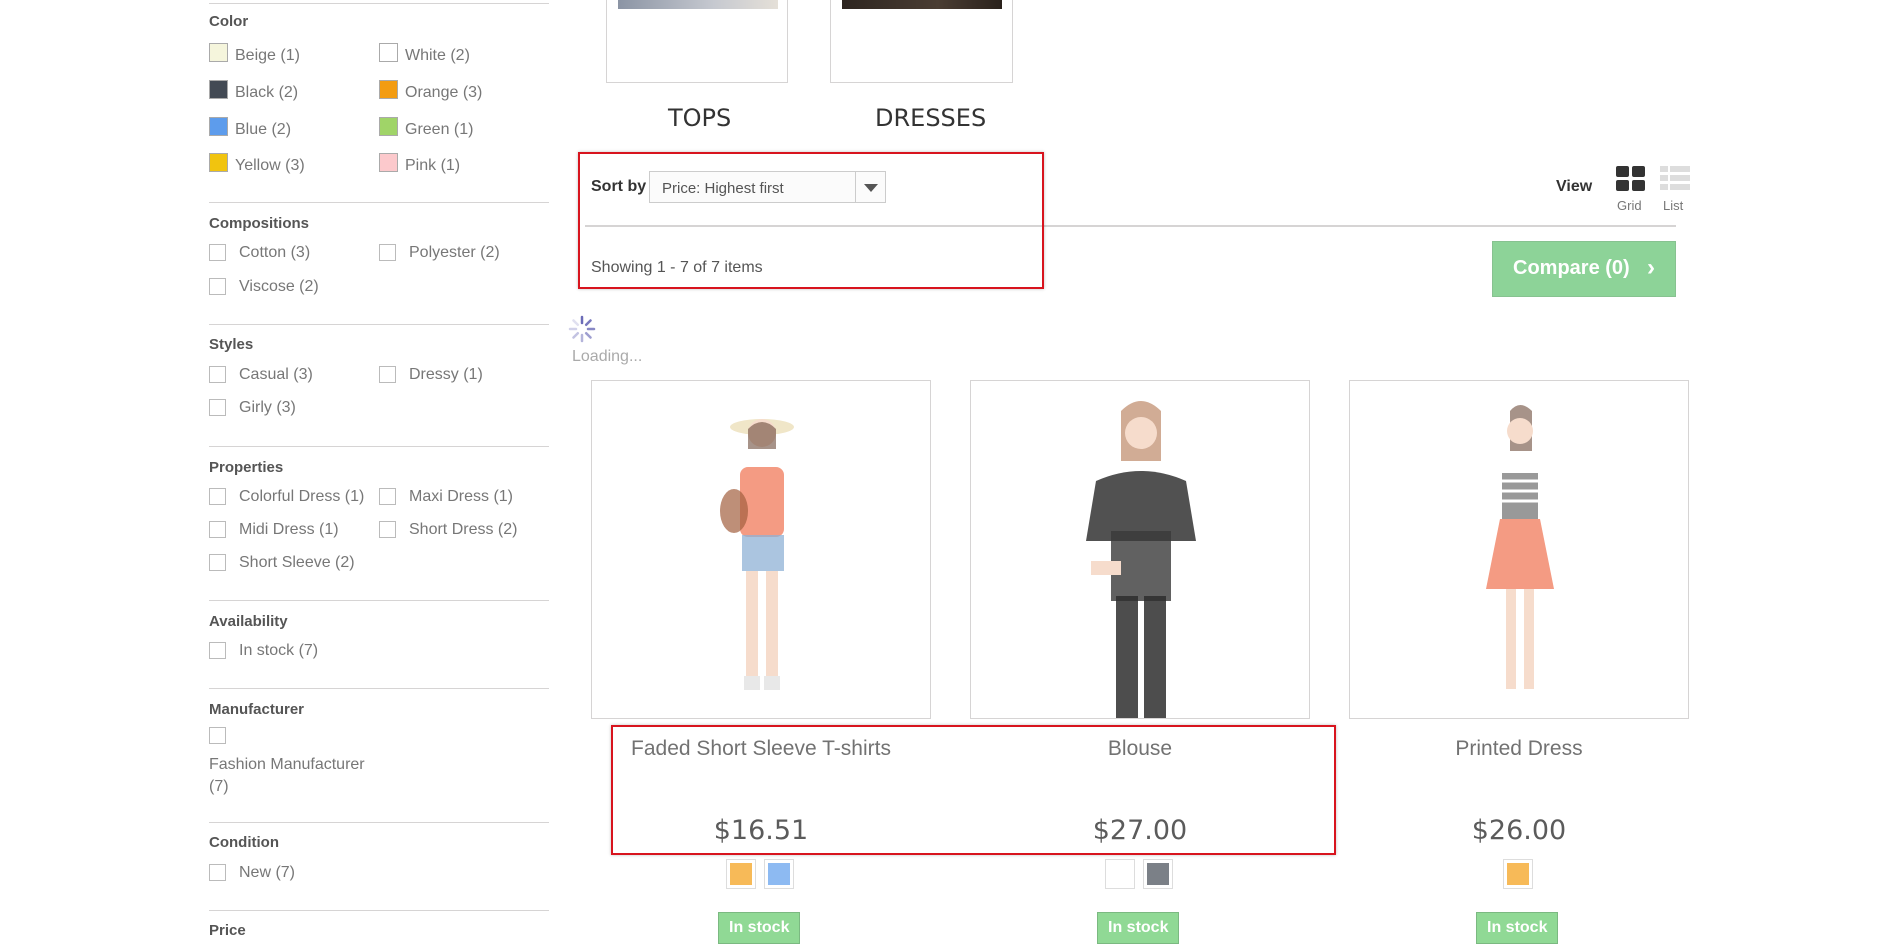 Image resolution: width=1881 pixels, height=947 pixels. Describe the element at coordinates (244, 842) in the screenshot. I see `filter-title-condition: Condition` at that location.